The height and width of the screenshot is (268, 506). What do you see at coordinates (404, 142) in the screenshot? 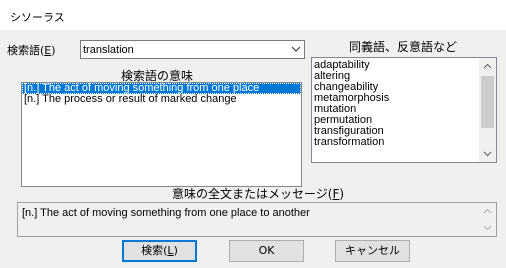
I see `synonym-item: transformation` at bounding box center [404, 142].